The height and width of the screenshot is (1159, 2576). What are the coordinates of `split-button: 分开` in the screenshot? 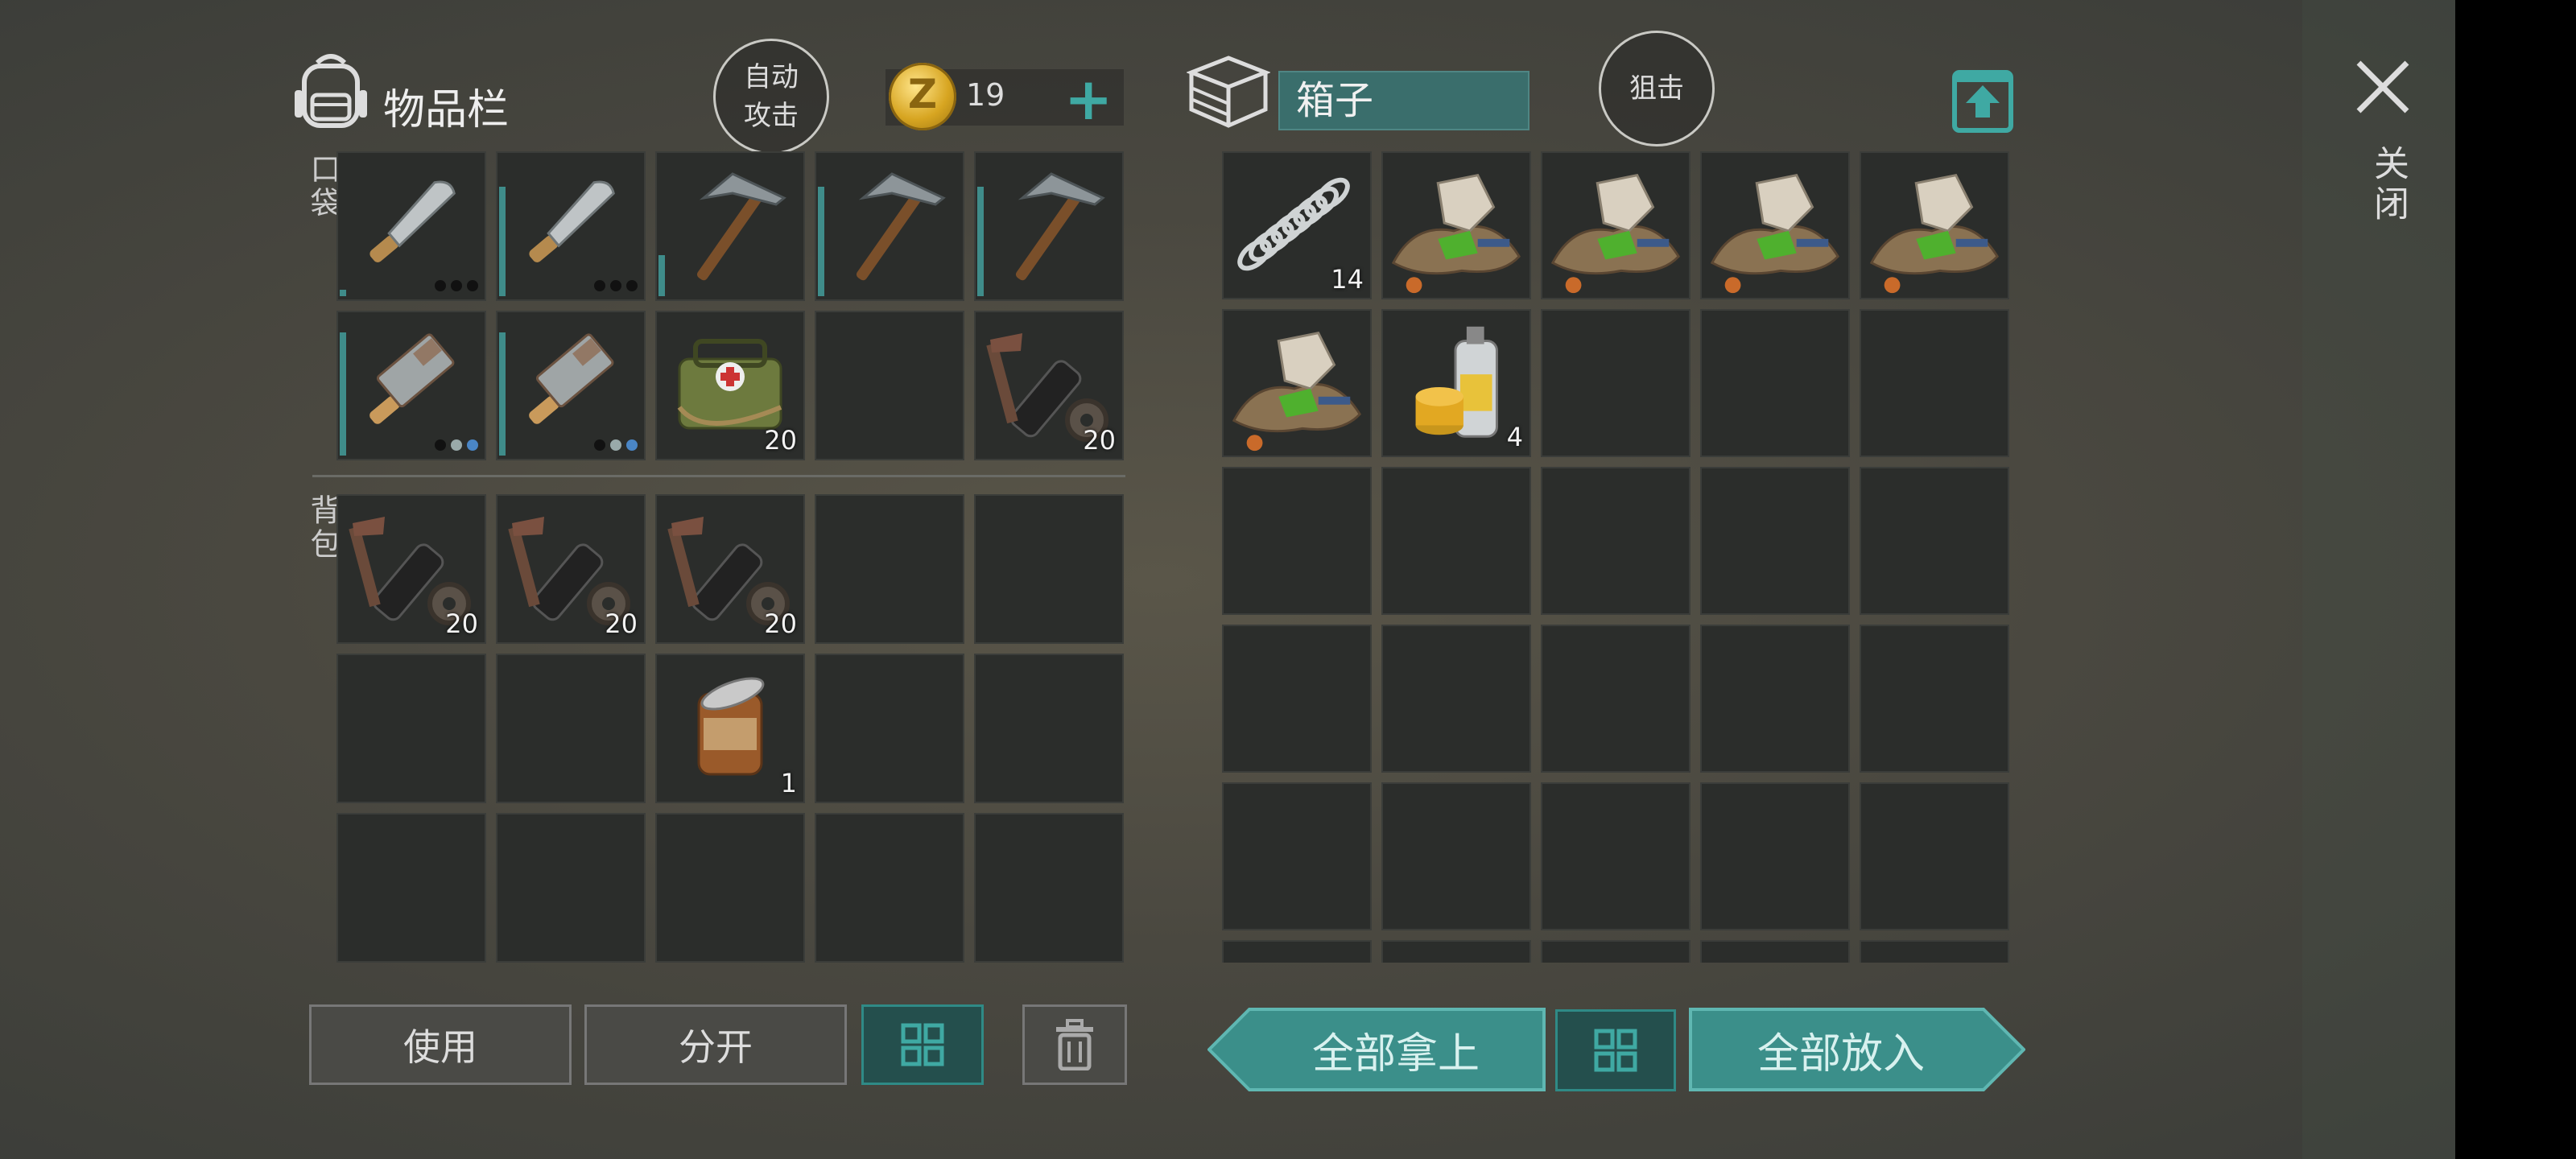 It's located at (715, 1044).